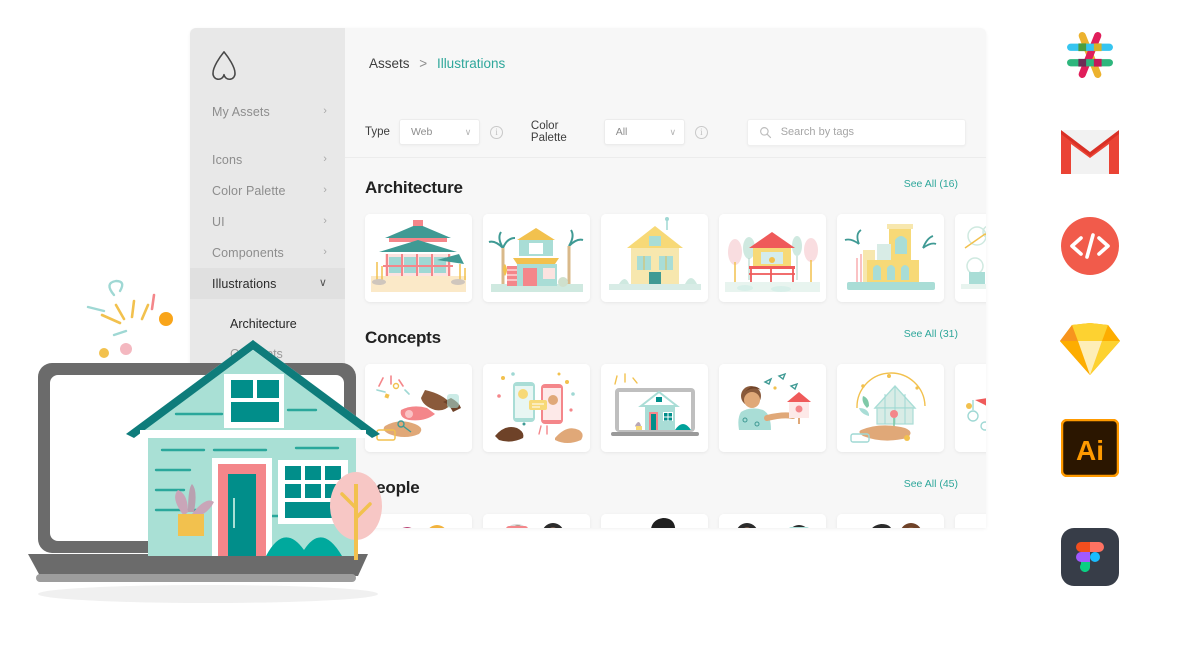 The width and height of the screenshot is (1200, 656). Describe the element at coordinates (439, 132) in the screenshot. I see `type-filter-select: Web ∨` at that location.